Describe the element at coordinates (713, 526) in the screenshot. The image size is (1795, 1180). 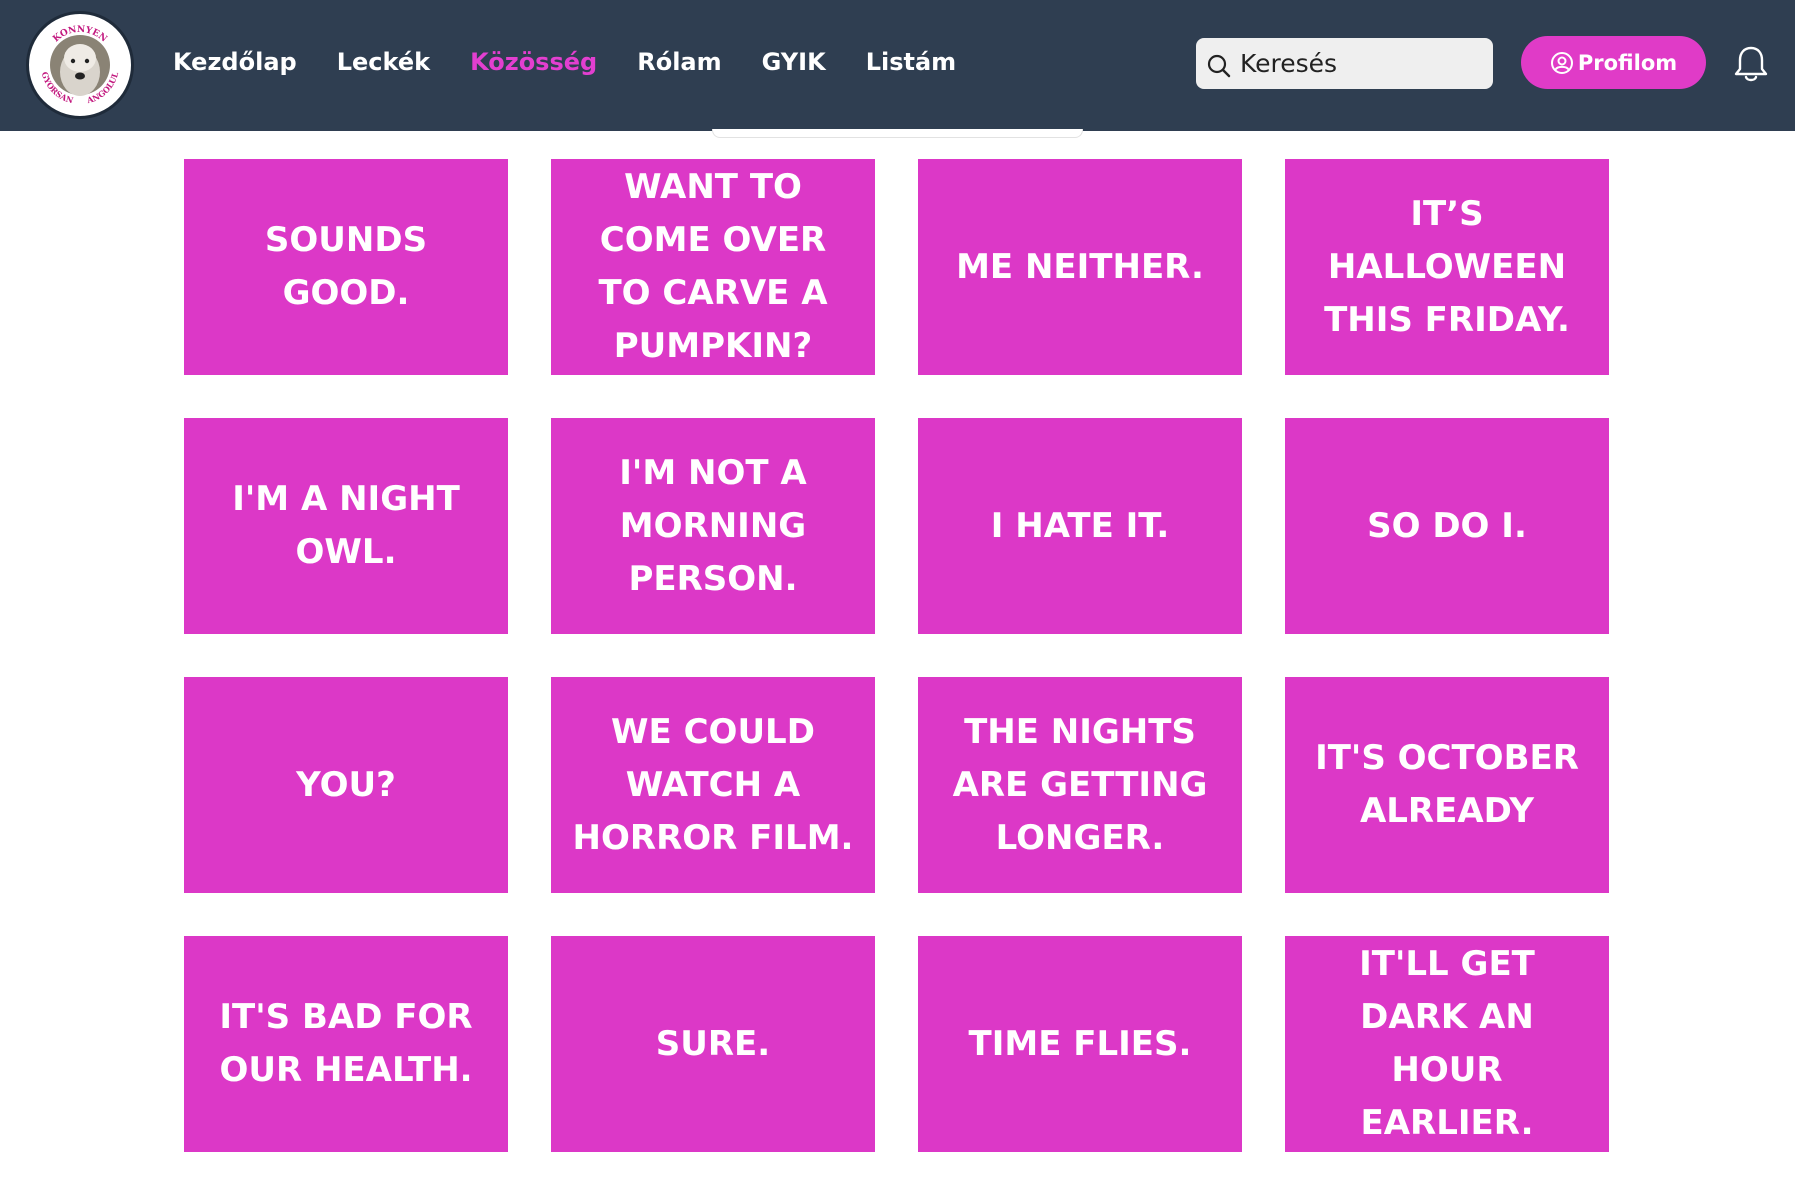
I see `phrase-card: I'M NOT A MORNING PERSON.` at that location.